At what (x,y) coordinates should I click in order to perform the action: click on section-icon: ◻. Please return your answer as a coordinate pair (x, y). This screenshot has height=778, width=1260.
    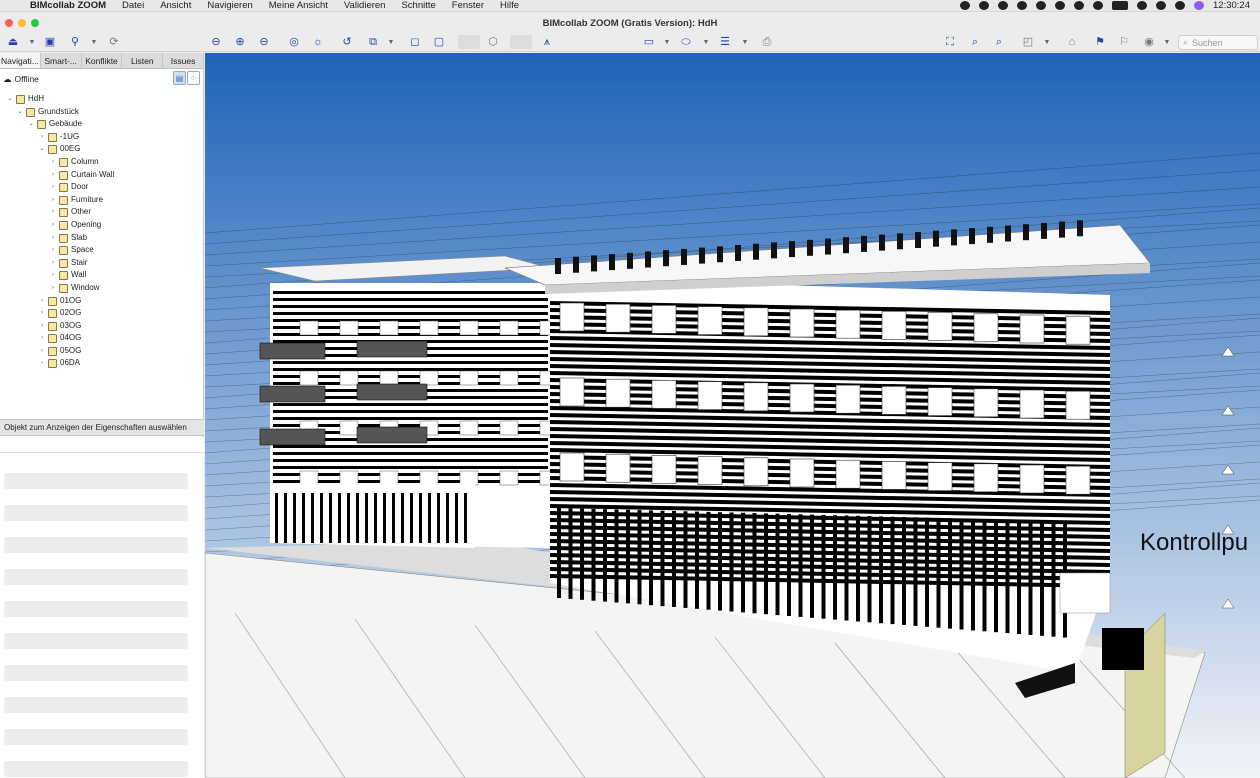
    Looking at the image, I should click on (415, 42).